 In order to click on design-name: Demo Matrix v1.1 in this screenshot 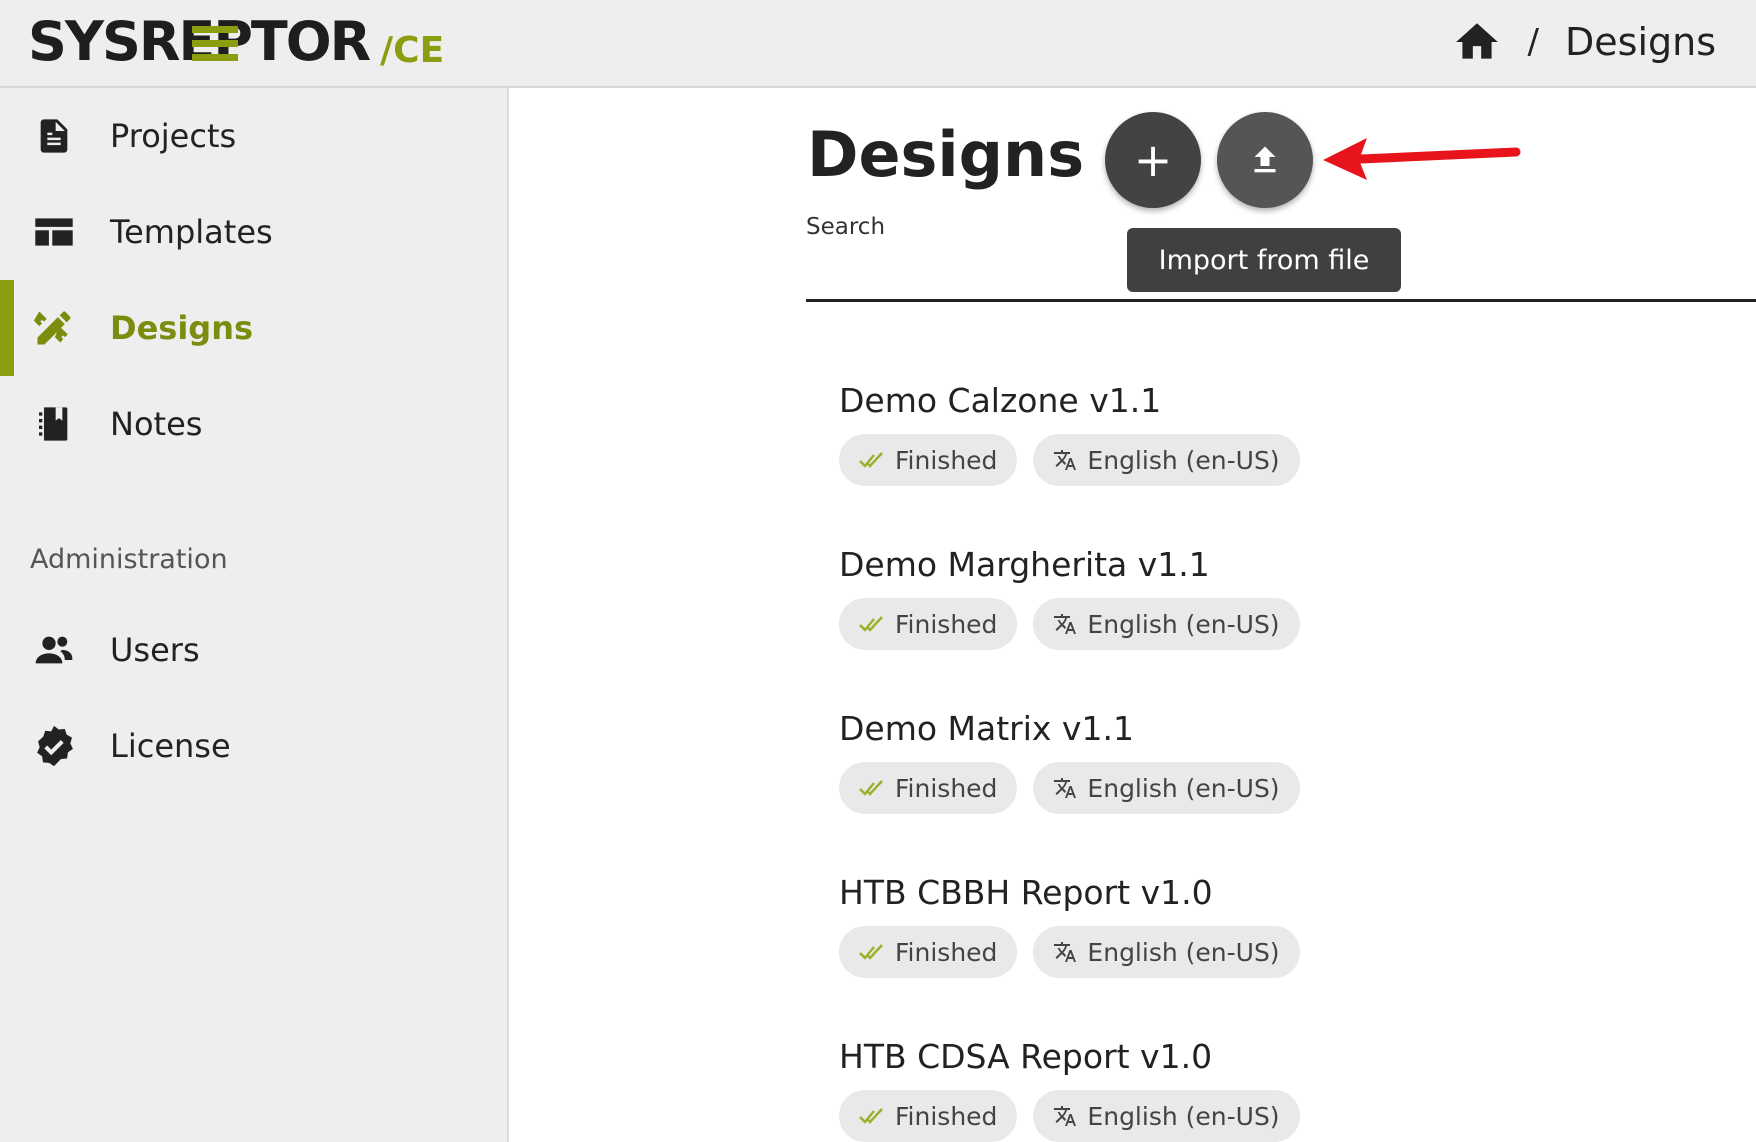, I will do `click(986, 728)`.